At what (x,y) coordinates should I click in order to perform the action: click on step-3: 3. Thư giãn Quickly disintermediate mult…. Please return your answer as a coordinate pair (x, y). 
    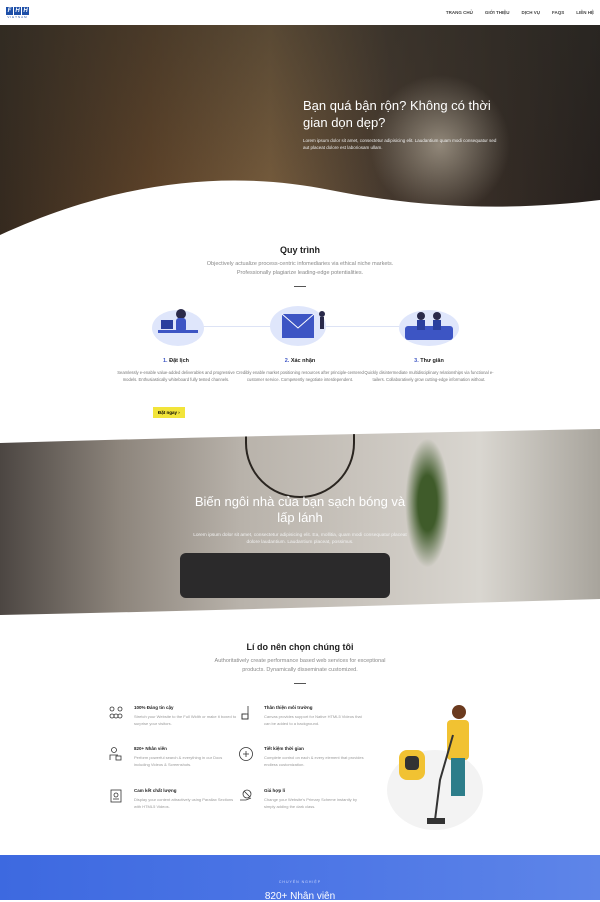
    Looking at the image, I should click on (429, 341).